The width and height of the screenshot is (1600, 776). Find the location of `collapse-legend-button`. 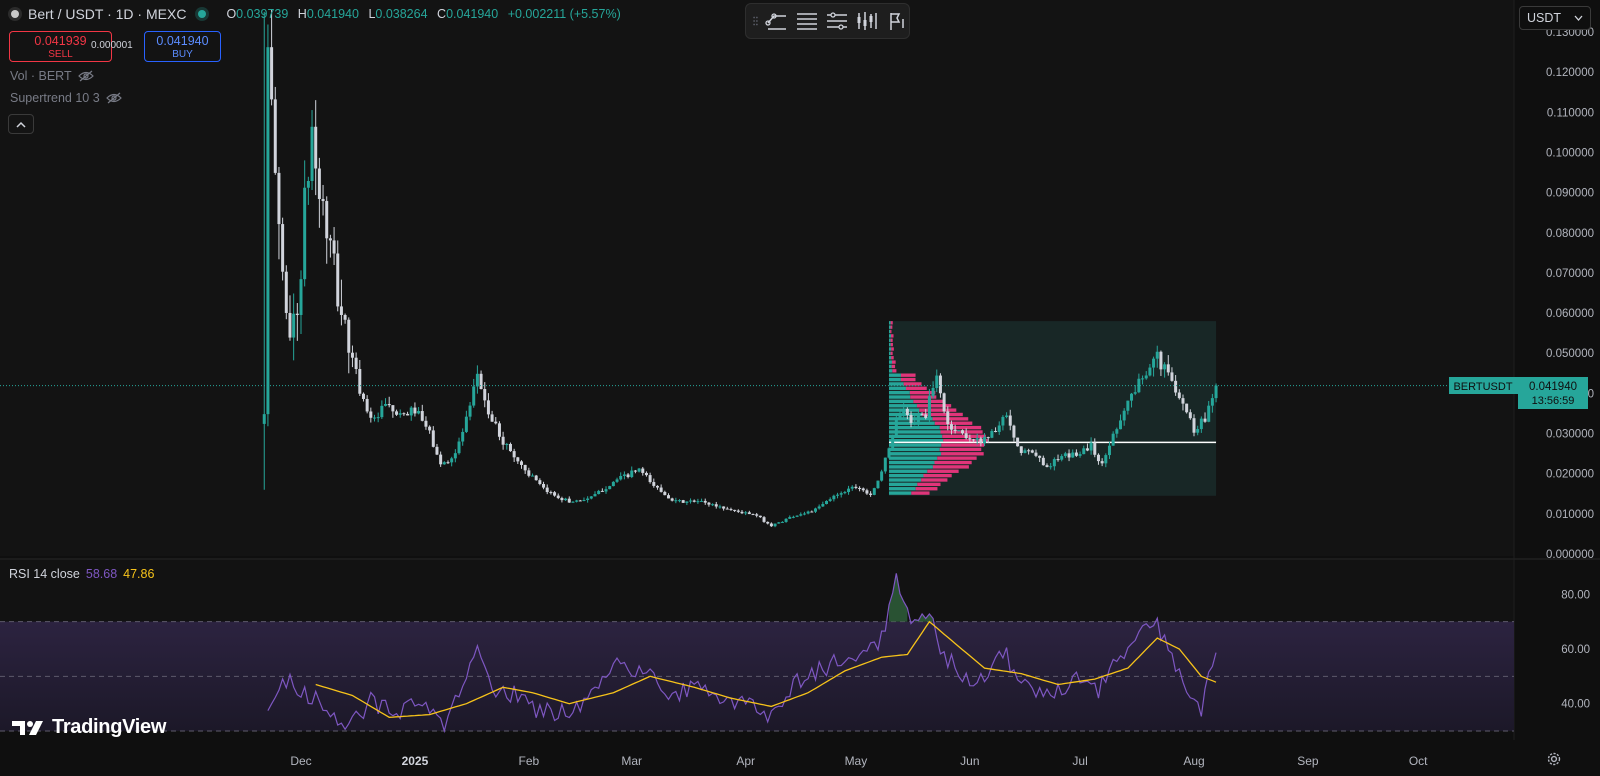

collapse-legend-button is located at coordinates (21, 124).